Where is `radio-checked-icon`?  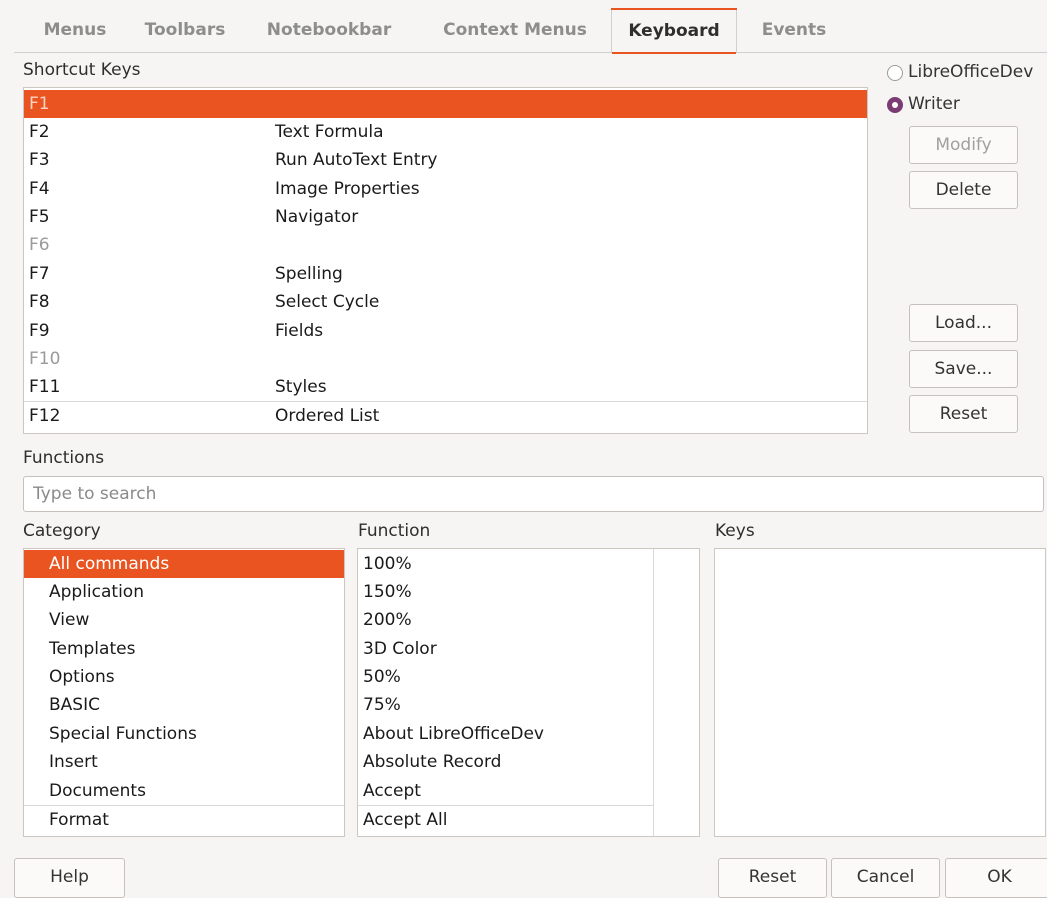
radio-checked-icon is located at coordinates (895, 105).